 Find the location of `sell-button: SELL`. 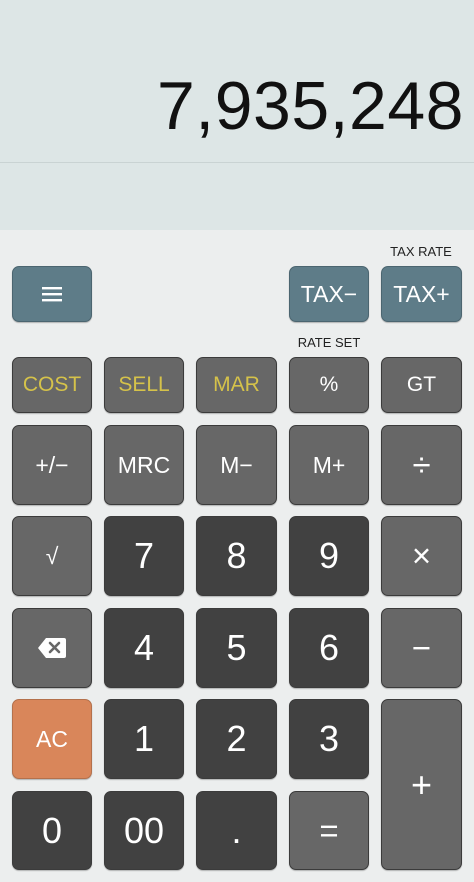

sell-button: SELL is located at coordinates (144, 385).